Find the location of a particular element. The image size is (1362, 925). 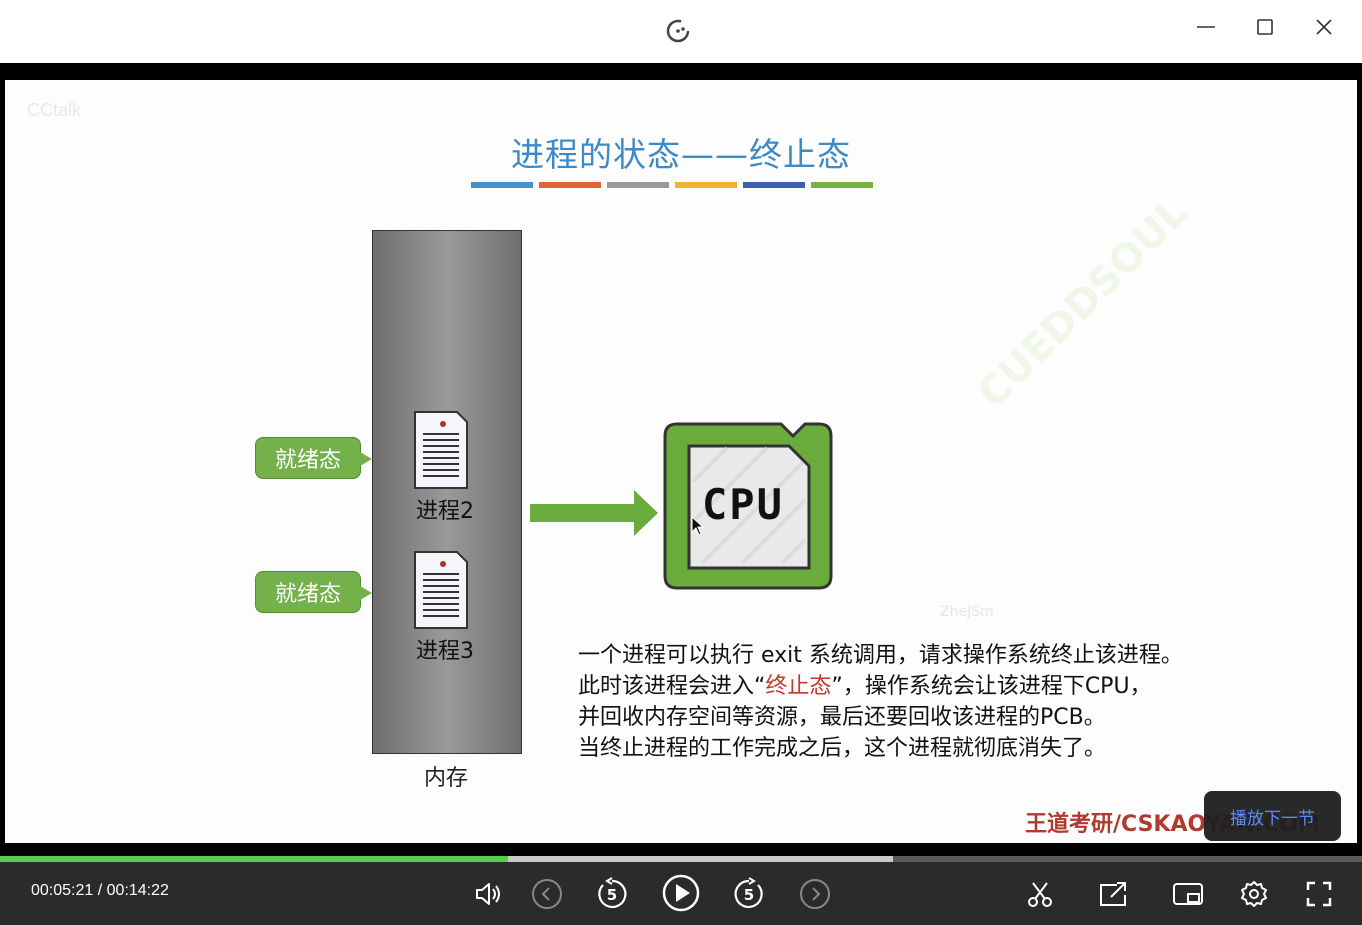

play-icon is located at coordinates (681, 893).